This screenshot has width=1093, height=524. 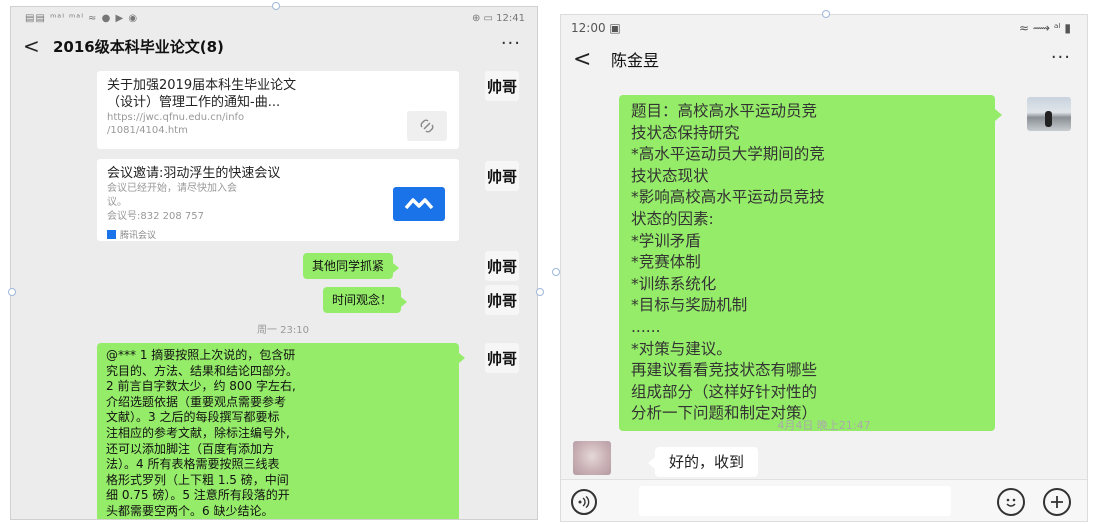 What do you see at coordinates (584, 502) in the screenshot?
I see `voice-icon` at bounding box center [584, 502].